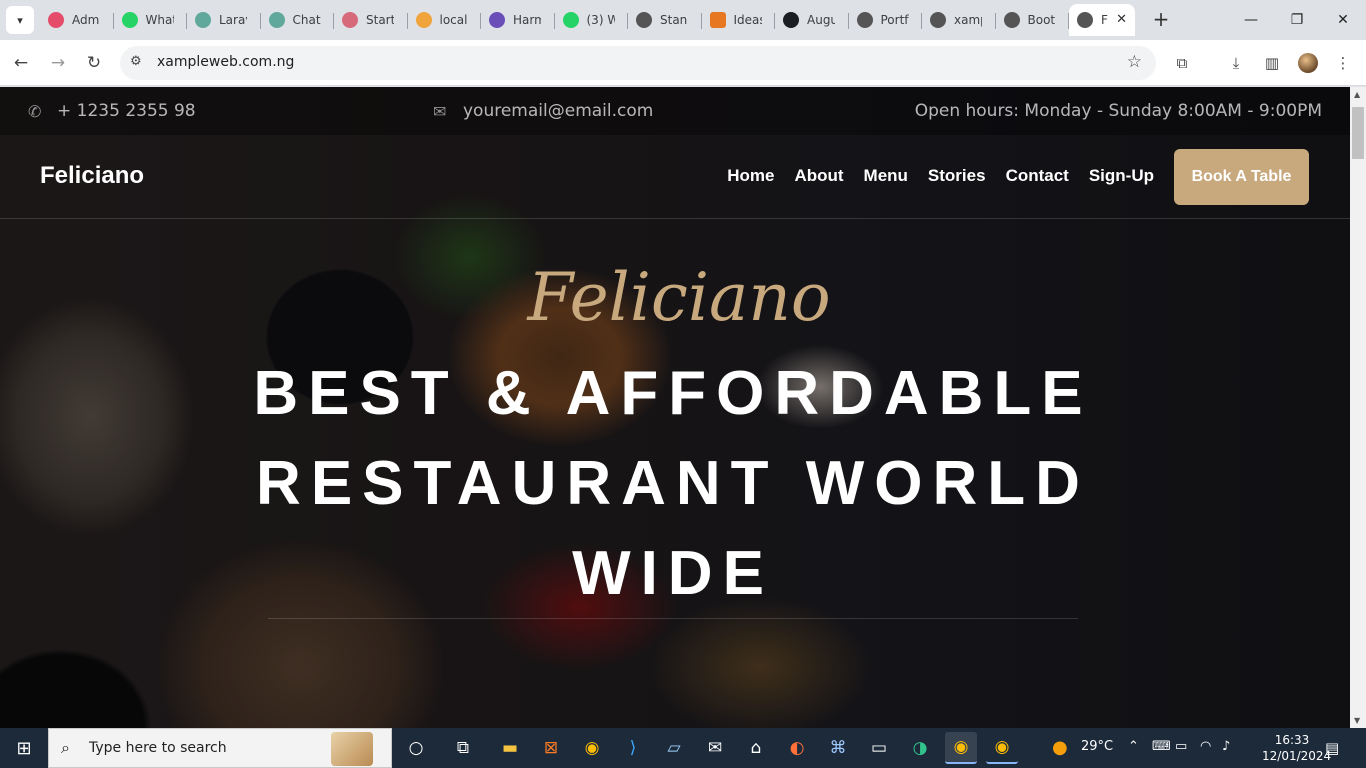  I want to click on chrome-profile-icon: ◉, so click(1002, 748).